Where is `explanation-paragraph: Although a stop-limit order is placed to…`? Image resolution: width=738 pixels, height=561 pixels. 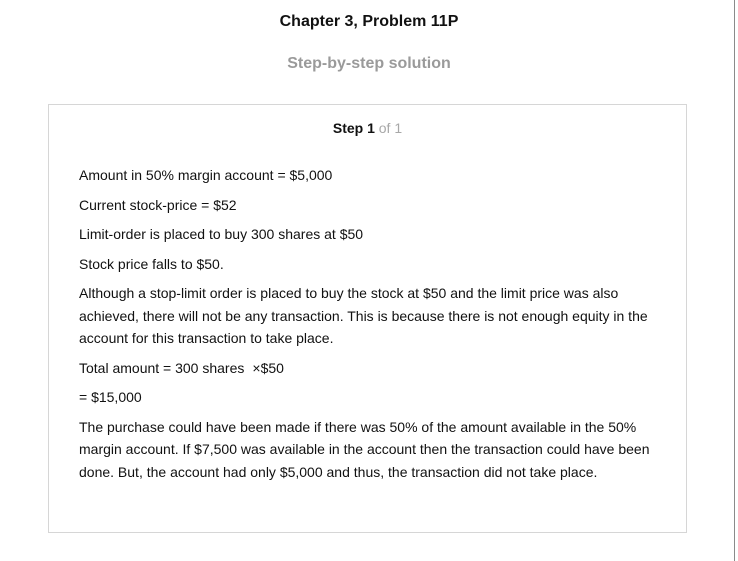 explanation-paragraph: Although a stop-limit order is placed to… is located at coordinates (363, 315).